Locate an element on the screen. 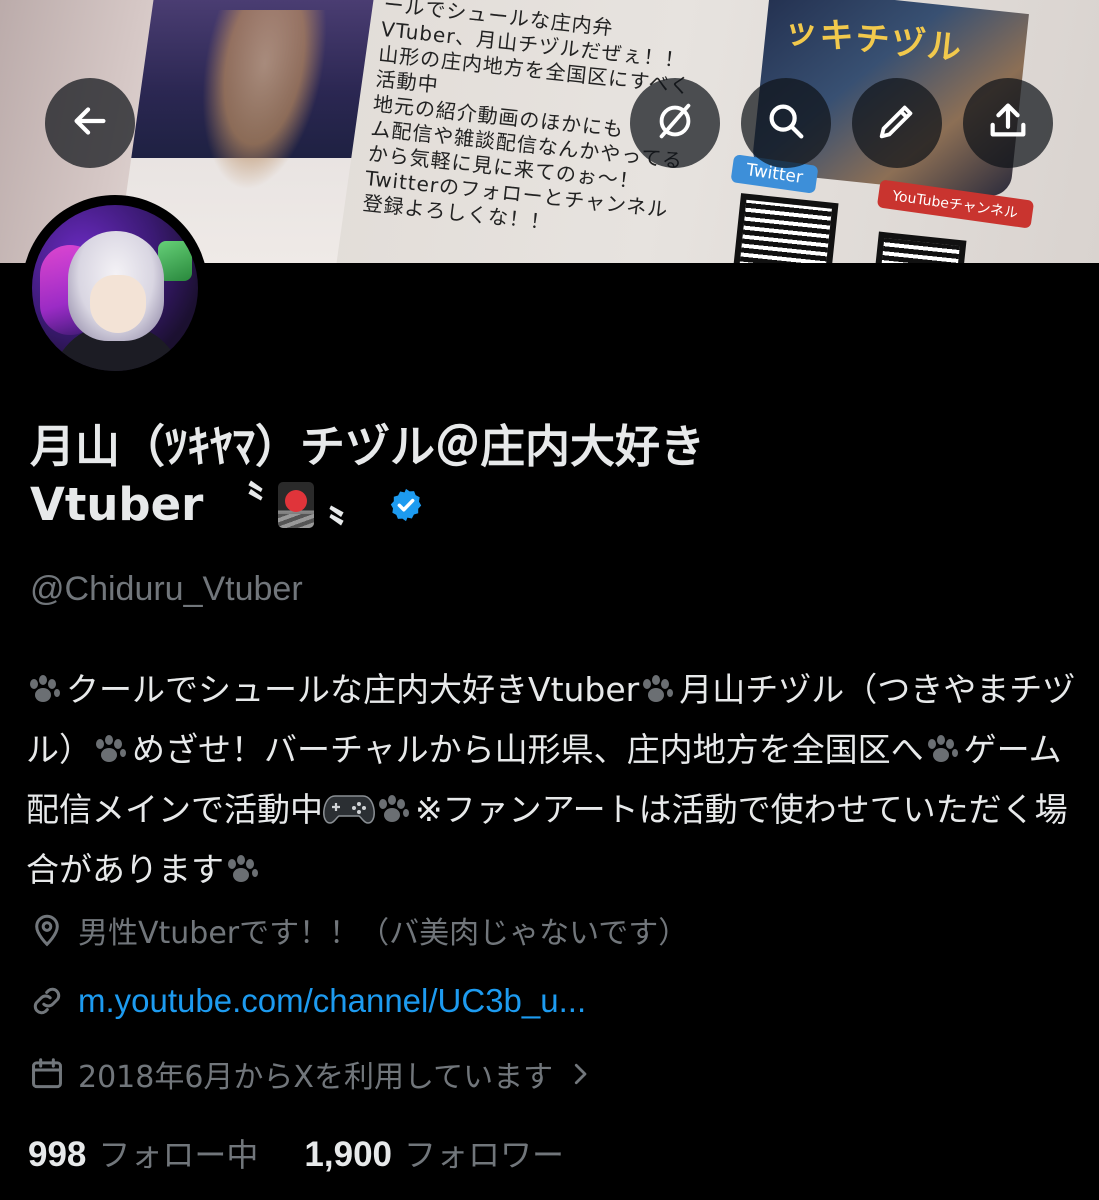  profile-location: 男性Vtuberです！！（バ美肉じゃないです） is located at coordinates (358, 930).